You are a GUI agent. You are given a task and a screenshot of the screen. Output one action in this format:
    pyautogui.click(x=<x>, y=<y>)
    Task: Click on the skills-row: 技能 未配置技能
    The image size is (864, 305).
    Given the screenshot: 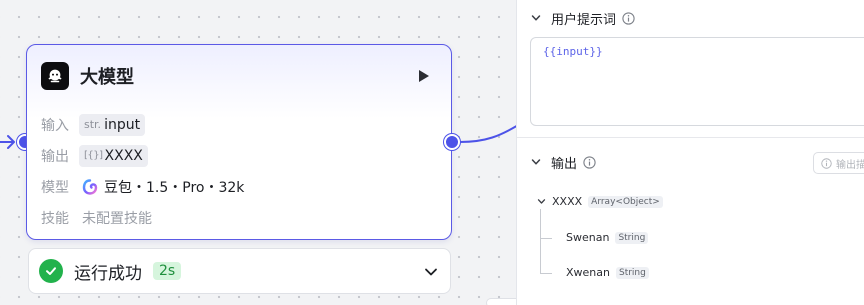 What is the action you would take?
    pyautogui.click(x=238, y=217)
    